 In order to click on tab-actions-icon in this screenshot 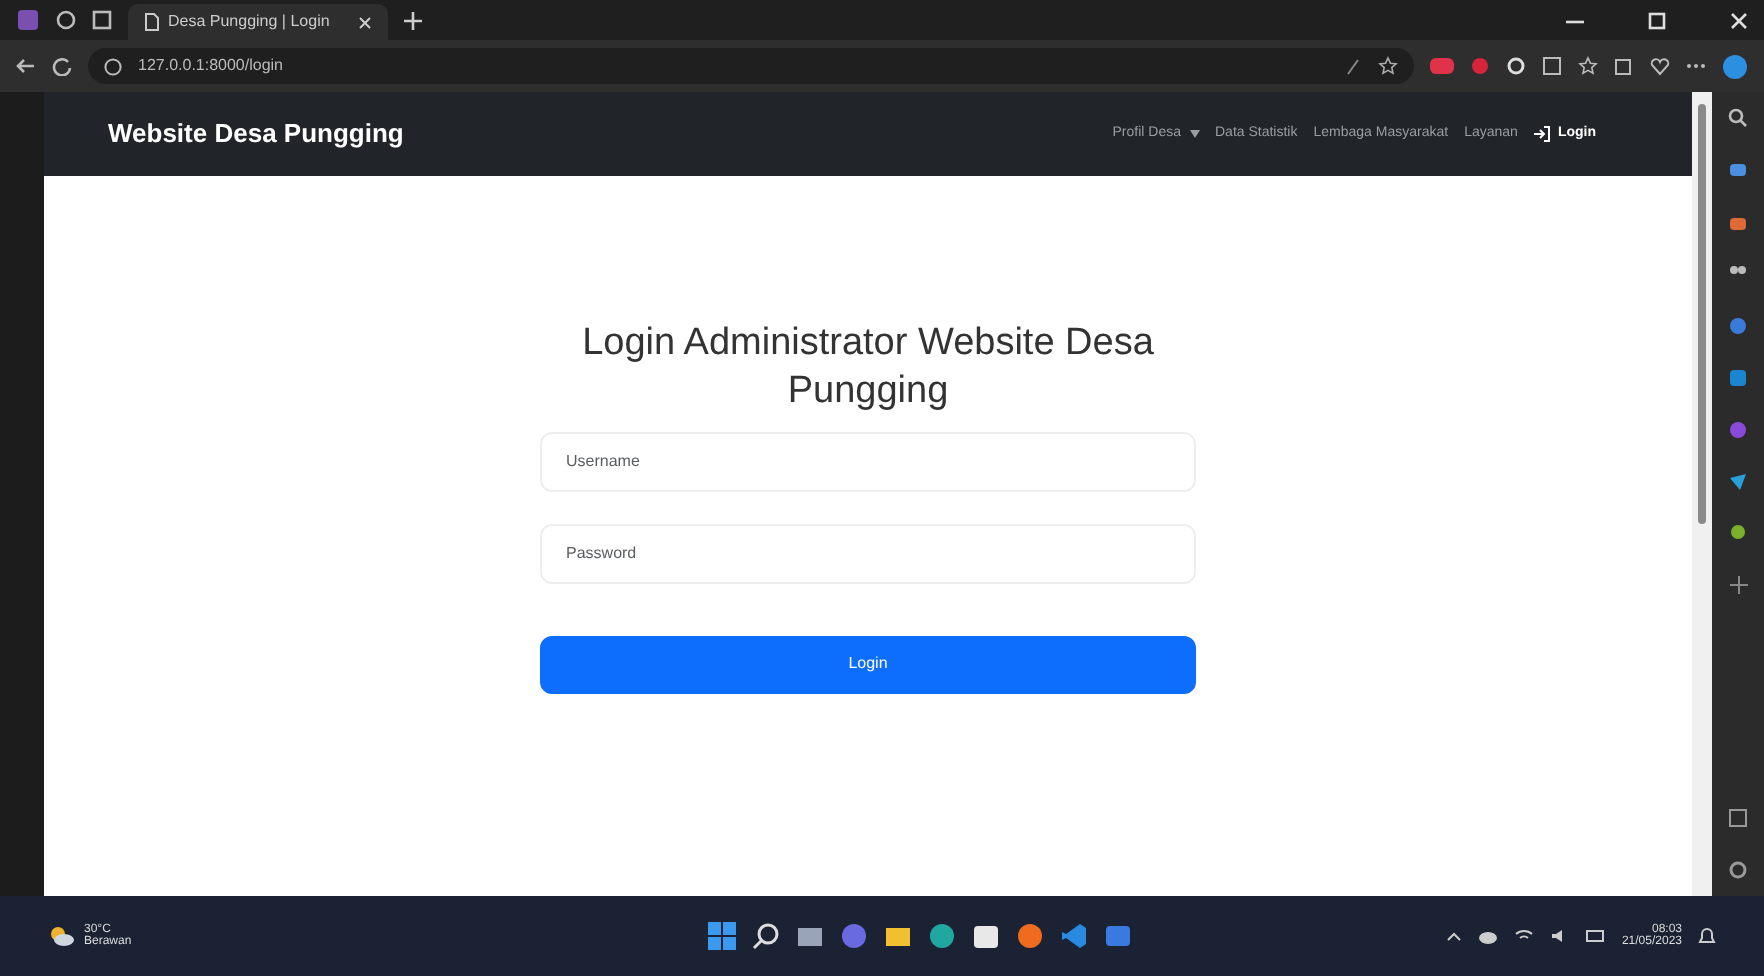, I will do `click(102, 20)`.